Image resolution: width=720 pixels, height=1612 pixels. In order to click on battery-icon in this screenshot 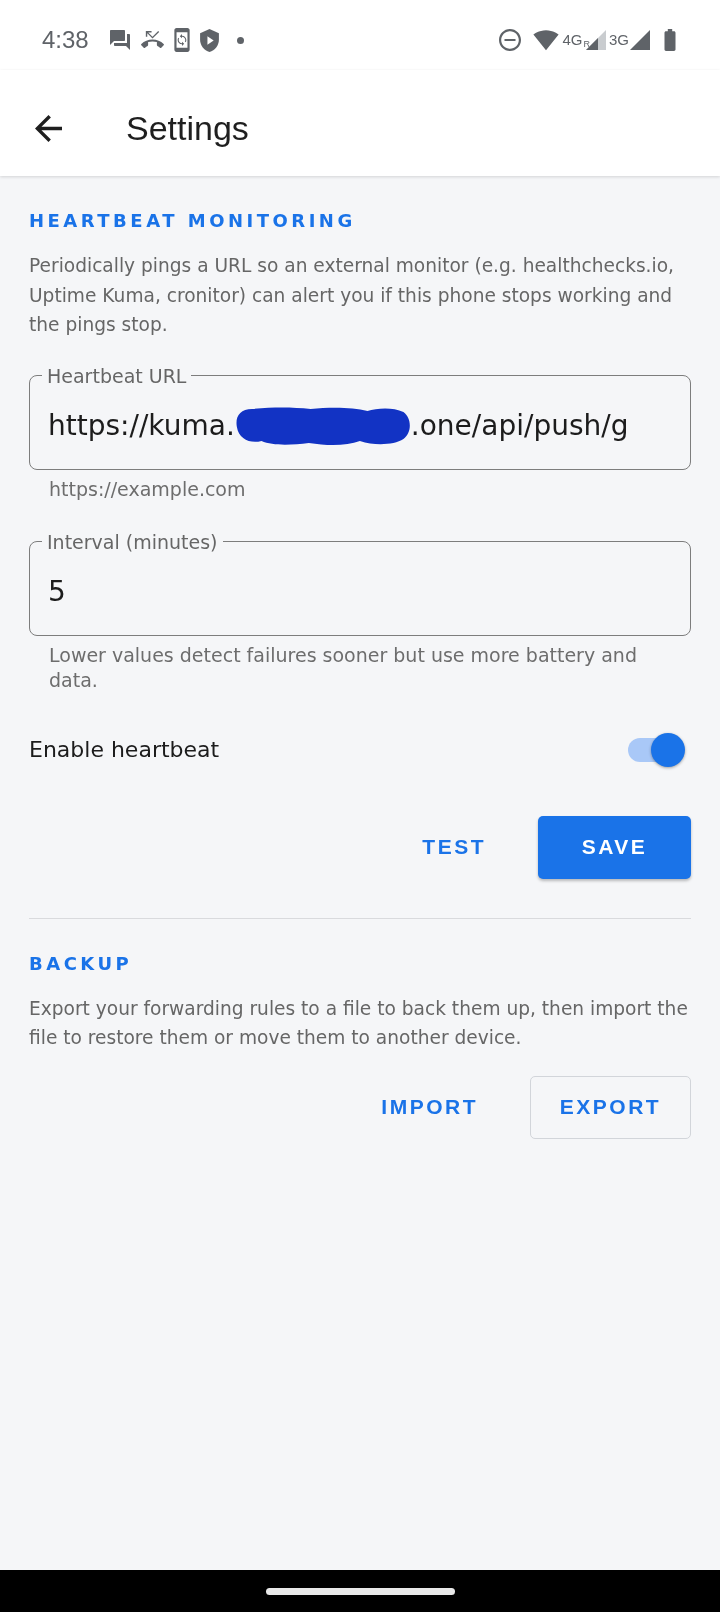, I will do `click(670, 40)`.